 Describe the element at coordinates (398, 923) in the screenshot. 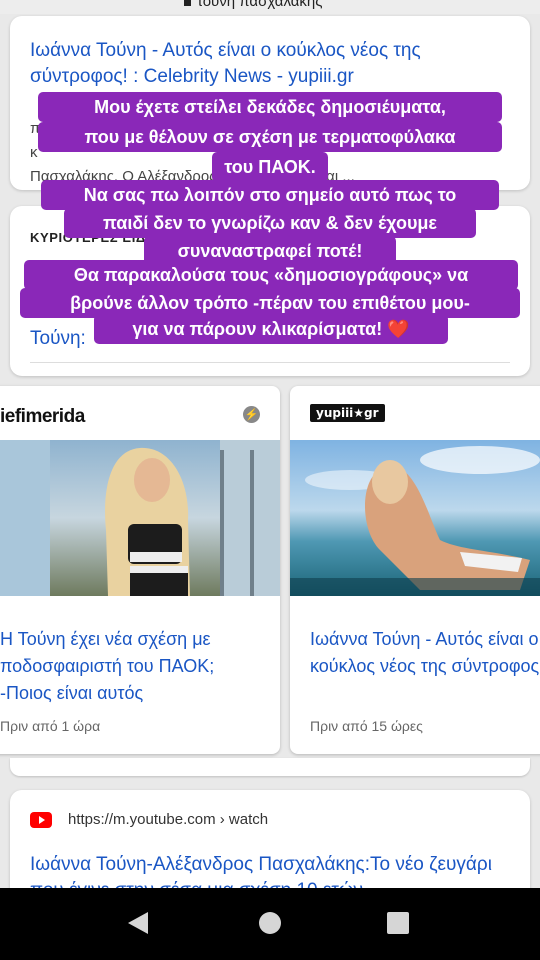

I see `recent-apps-icon` at that location.